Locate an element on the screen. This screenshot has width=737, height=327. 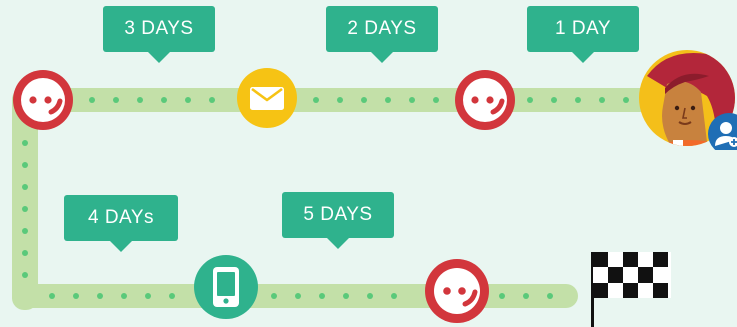
delay-label: 3 DAYS is located at coordinates (159, 28).